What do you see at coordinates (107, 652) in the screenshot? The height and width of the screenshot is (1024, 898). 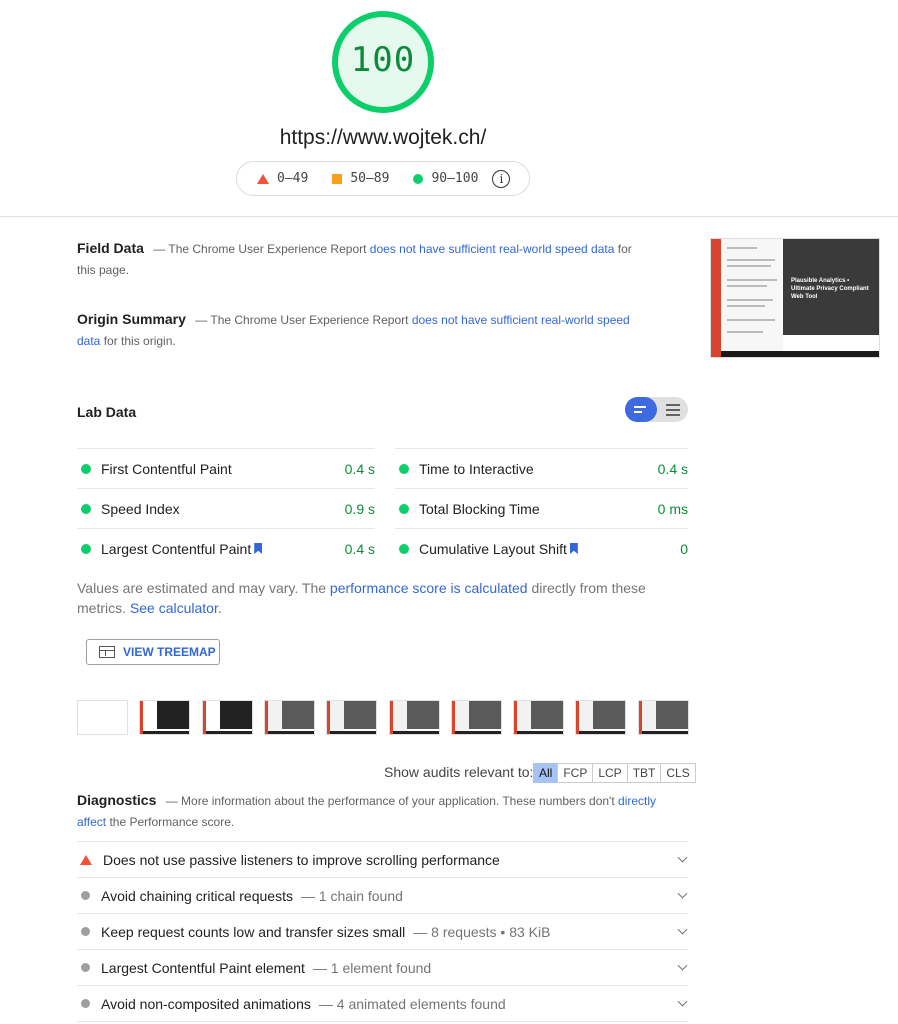 I see `treemap-icon` at bounding box center [107, 652].